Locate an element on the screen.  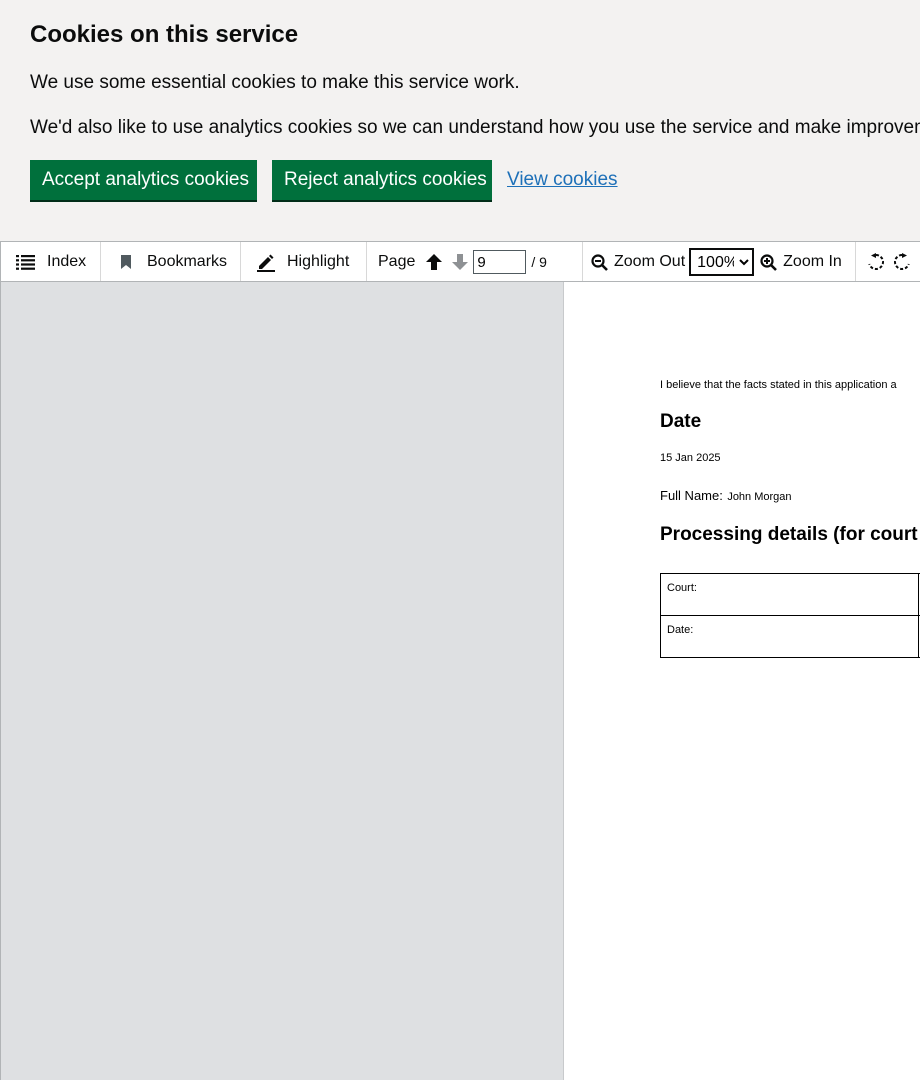
zoom-controls: Zoom Out 100% Zoom In is located at coordinates (719, 261).